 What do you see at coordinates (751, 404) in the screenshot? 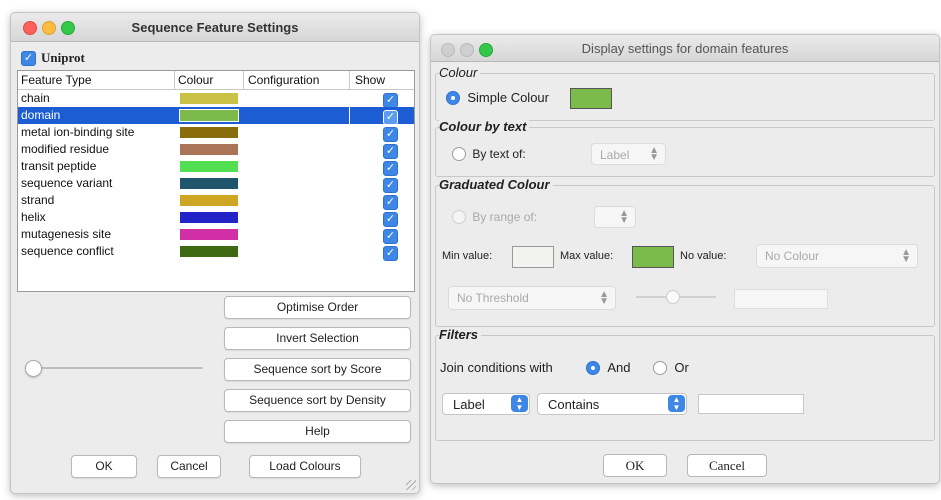
I see `filter-pattern-field` at bounding box center [751, 404].